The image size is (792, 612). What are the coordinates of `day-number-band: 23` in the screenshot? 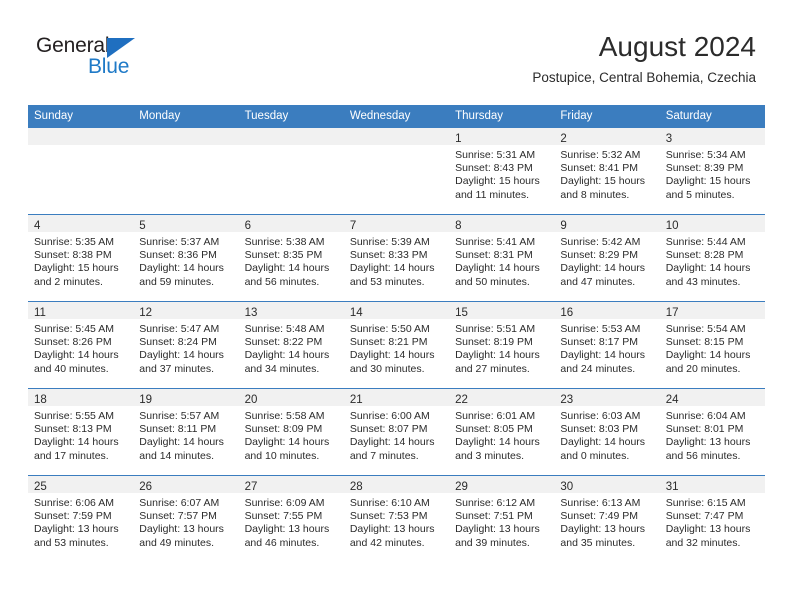 It's located at (607, 397).